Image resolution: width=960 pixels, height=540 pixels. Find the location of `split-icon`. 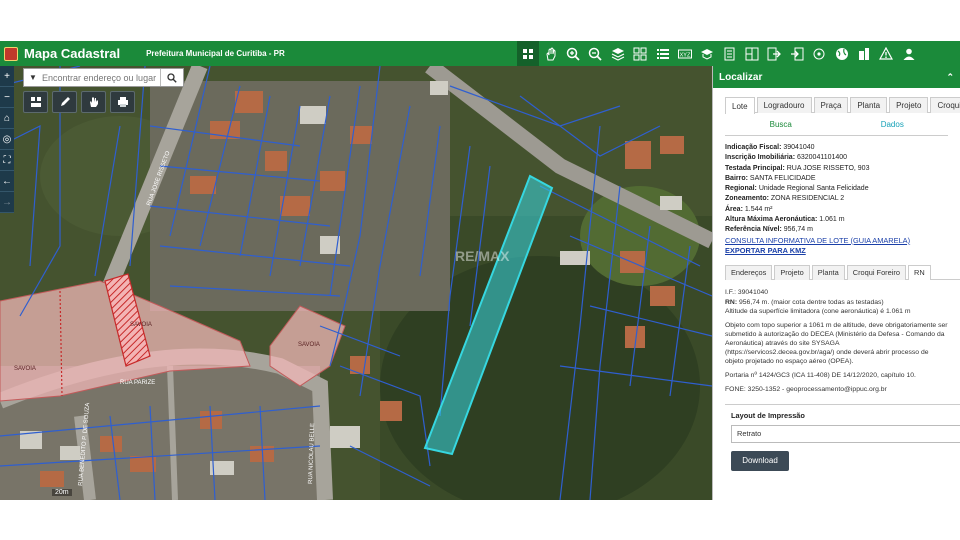

split-icon is located at coordinates (752, 53).